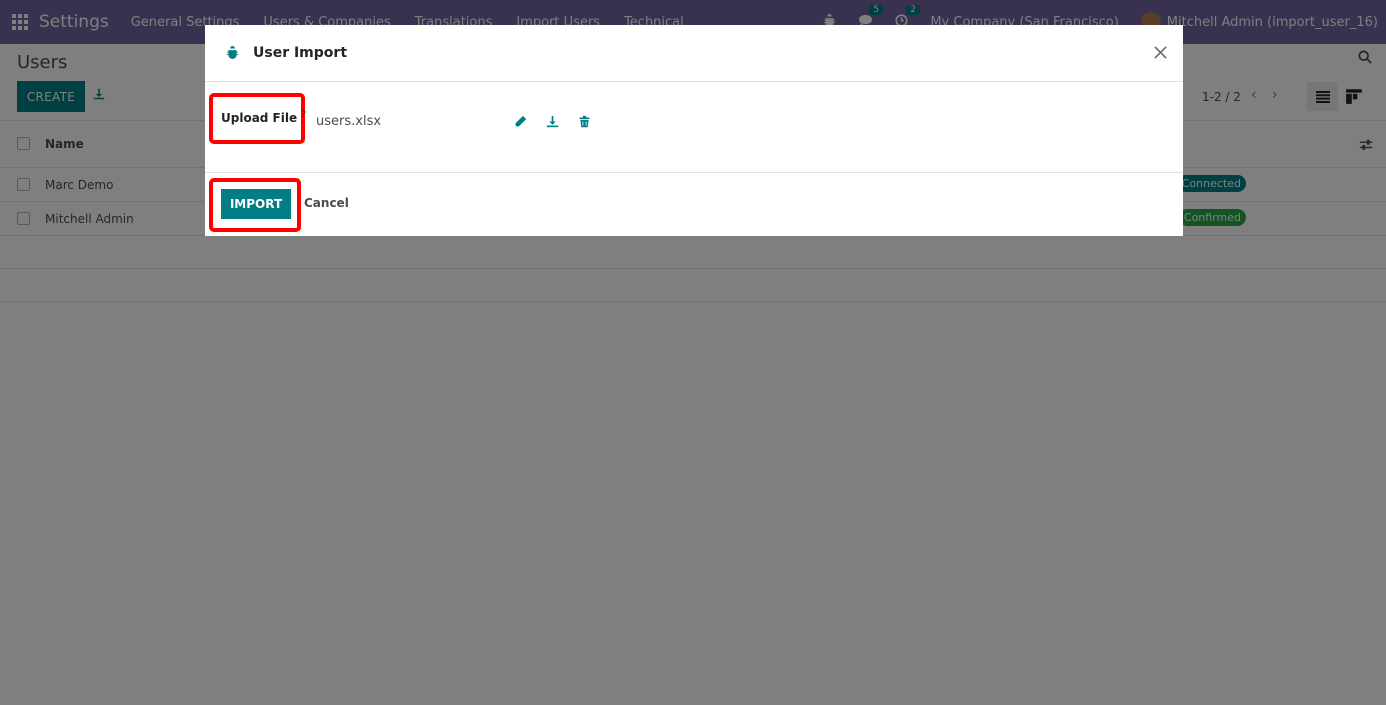 The image size is (1386, 705). Describe the element at coordinates (256, 204) in the screenshot. I see `import-button: IMPORT` at that location.